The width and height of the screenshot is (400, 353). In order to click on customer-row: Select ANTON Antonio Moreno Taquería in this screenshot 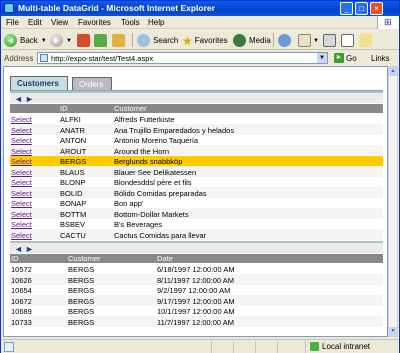, I will do `click(196, 140)`.